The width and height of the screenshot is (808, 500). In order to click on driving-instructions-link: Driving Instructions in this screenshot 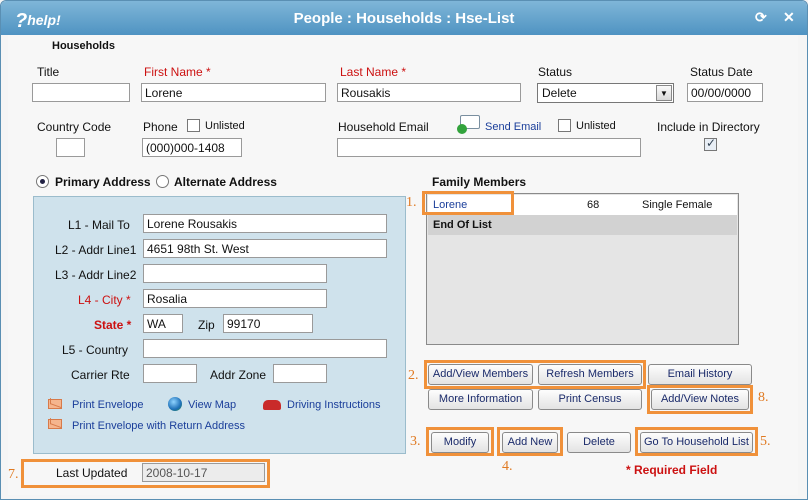, I will do `click(334, 405)`.